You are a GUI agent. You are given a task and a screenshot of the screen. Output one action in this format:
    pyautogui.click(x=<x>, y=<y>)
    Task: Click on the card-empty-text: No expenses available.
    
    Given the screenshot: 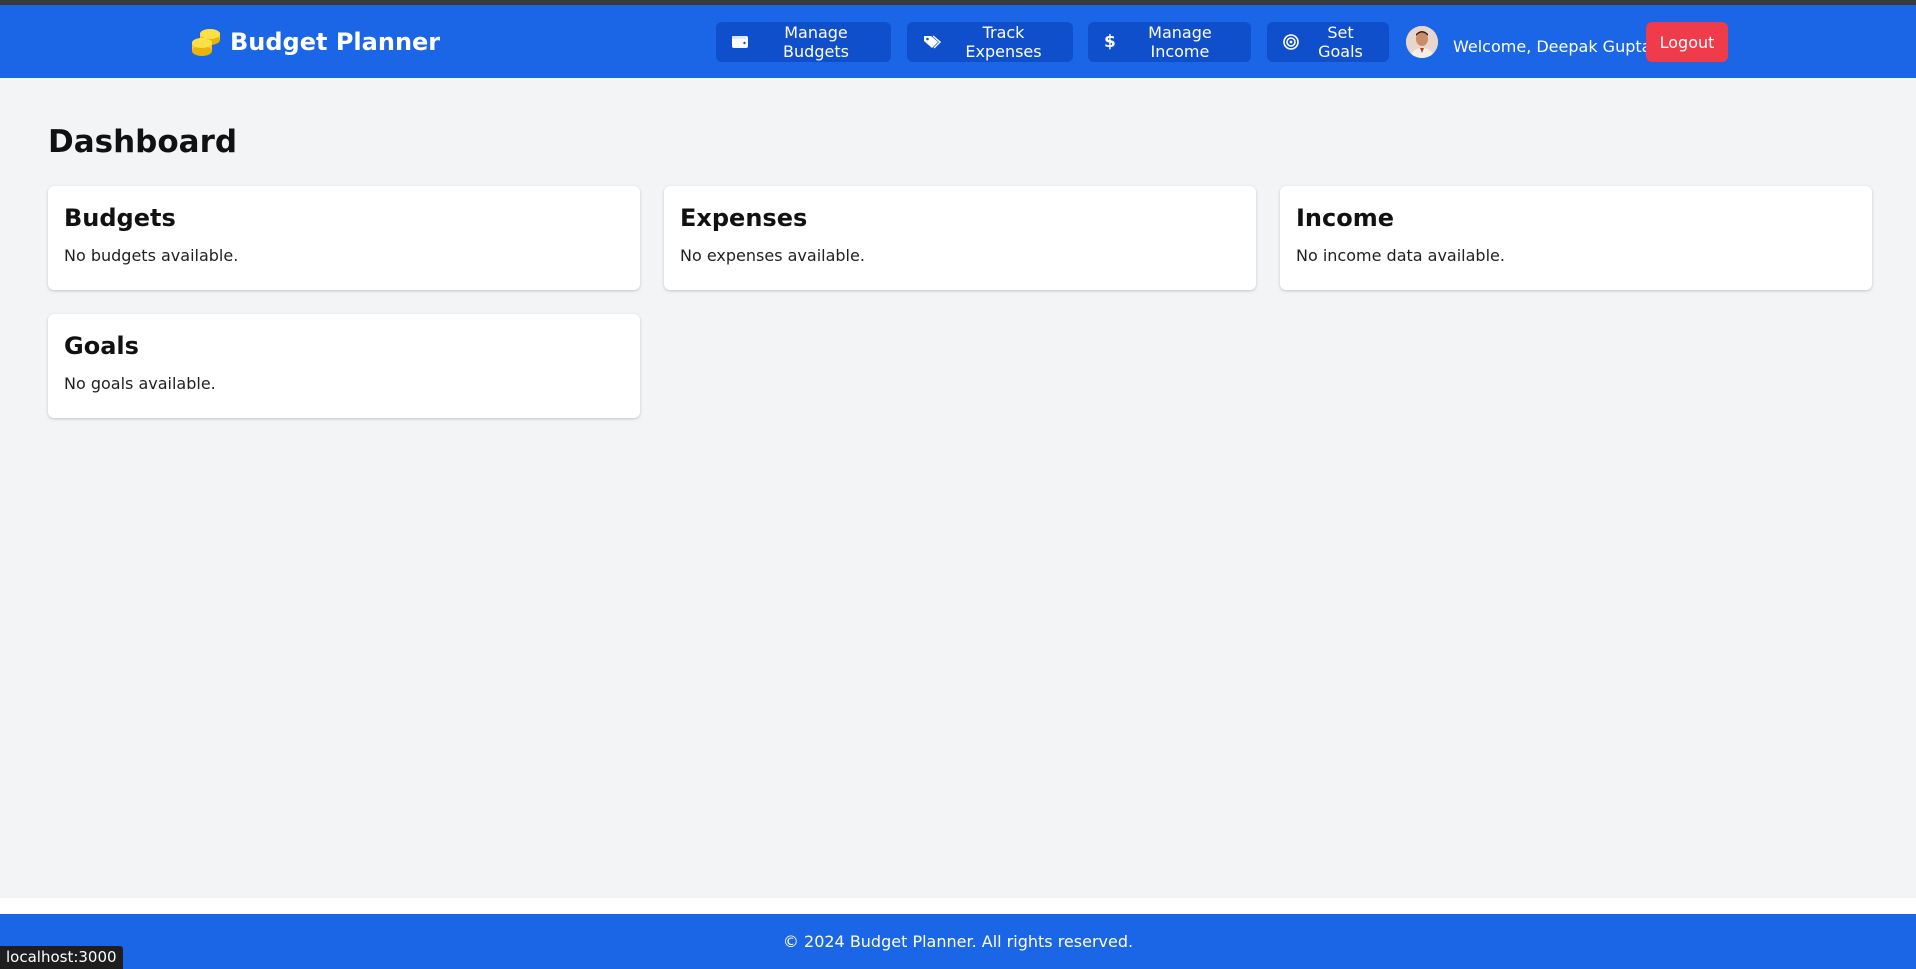 What is the action you would take?
    pyautogui.click(x=772, y=255)
    